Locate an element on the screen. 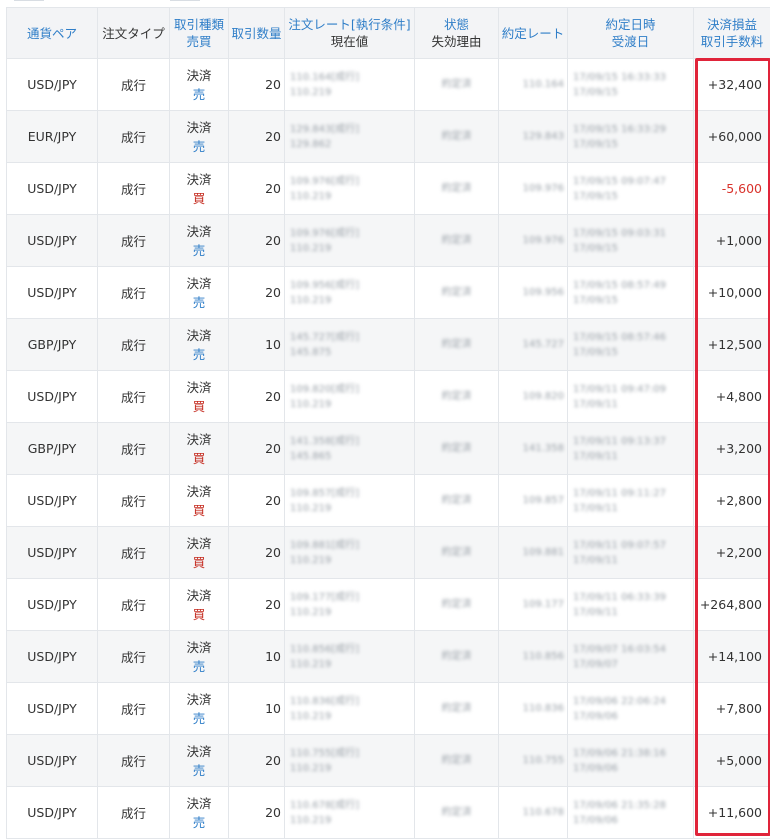  pair-text: GBP/JPY is located at coordinates (52, 344).